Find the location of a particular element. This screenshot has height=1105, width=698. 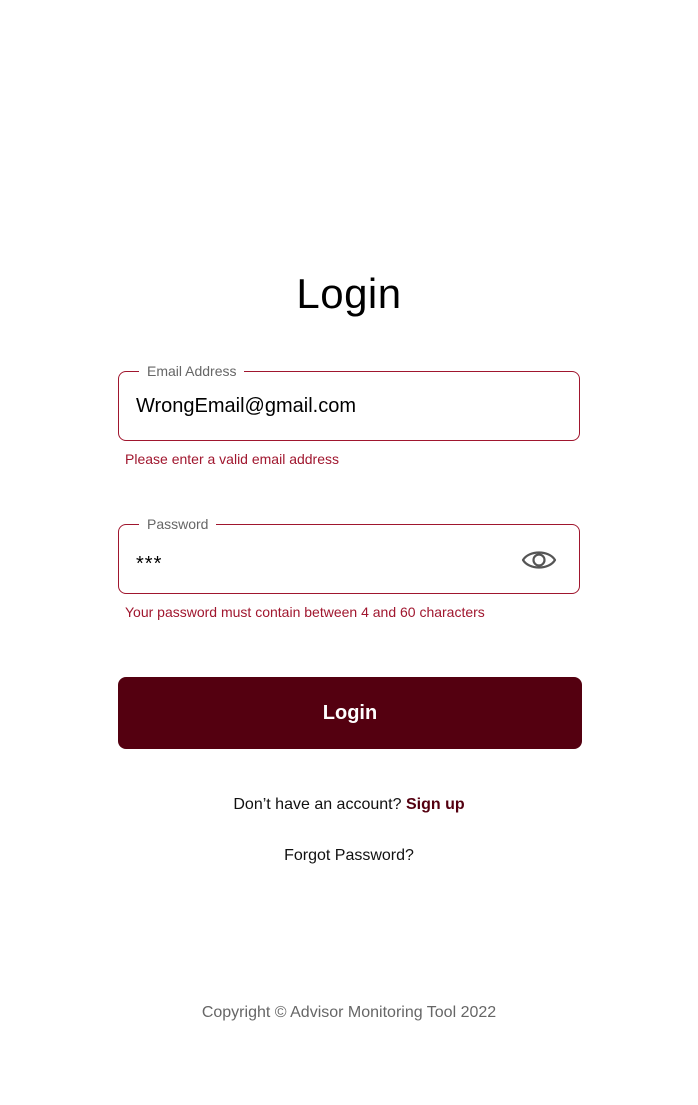

password-field-label: Password is located at coordinates (178, 524).